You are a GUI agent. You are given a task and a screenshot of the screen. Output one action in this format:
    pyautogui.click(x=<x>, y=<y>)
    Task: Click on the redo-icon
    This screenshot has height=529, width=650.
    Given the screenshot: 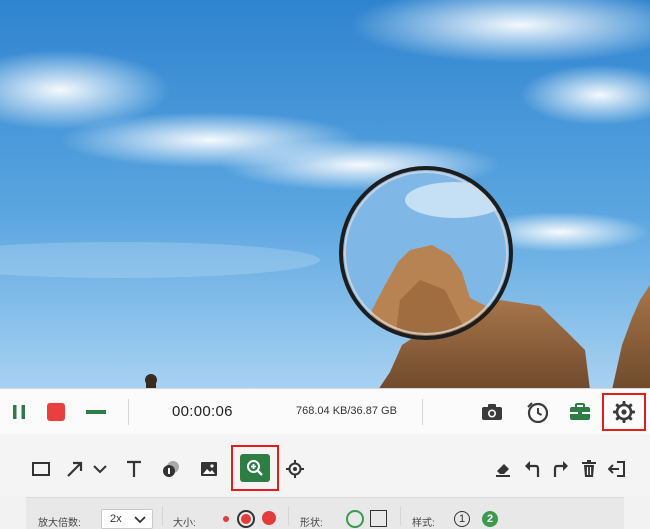 What is the action you would take?
    pyautogui.click(x=560, y=469)
    